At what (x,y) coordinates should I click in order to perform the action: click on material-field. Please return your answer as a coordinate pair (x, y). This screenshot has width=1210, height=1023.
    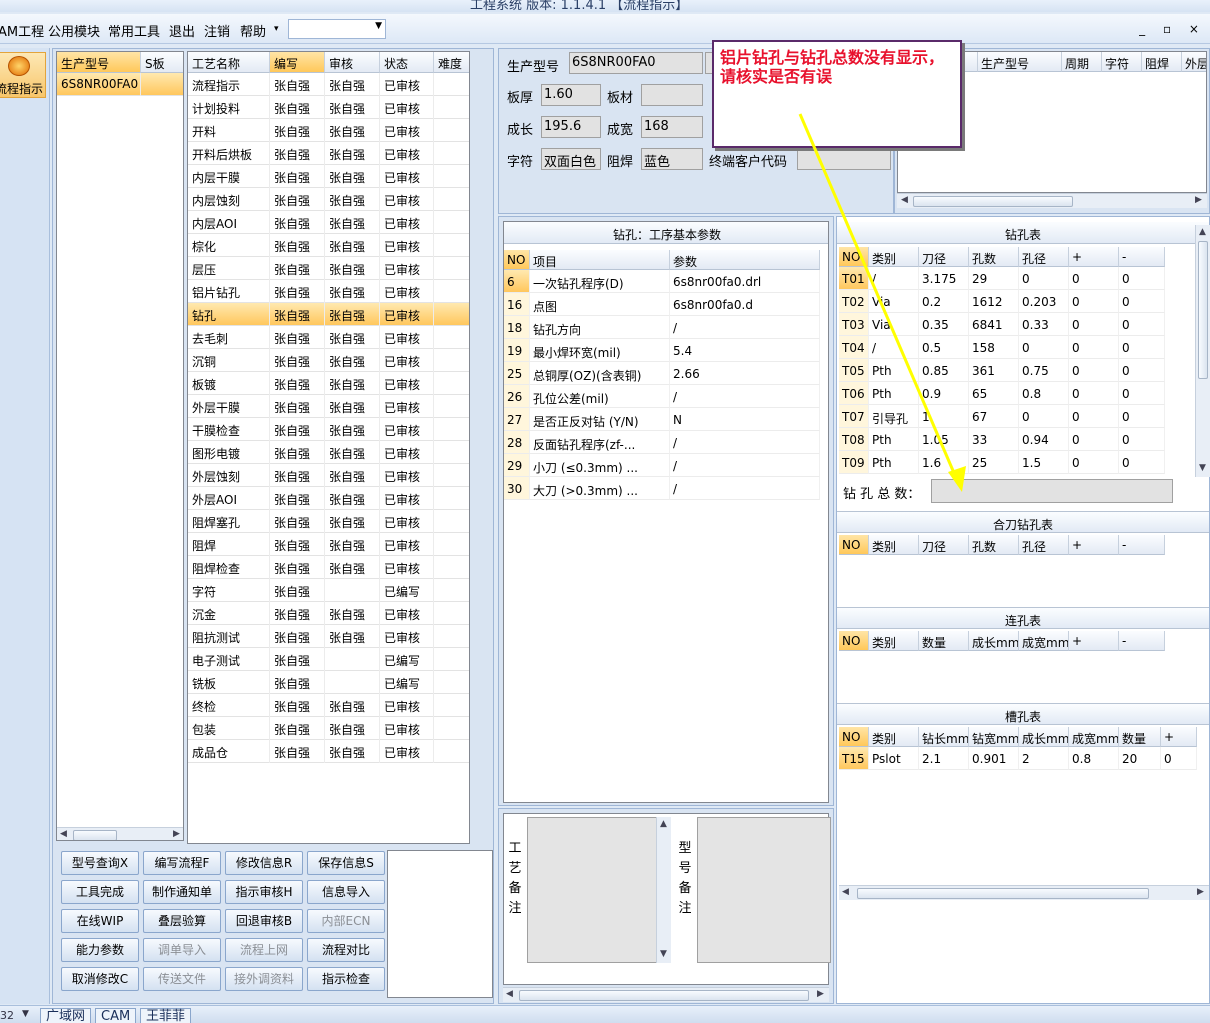
    Looking at the image, I should click on (672, 95).